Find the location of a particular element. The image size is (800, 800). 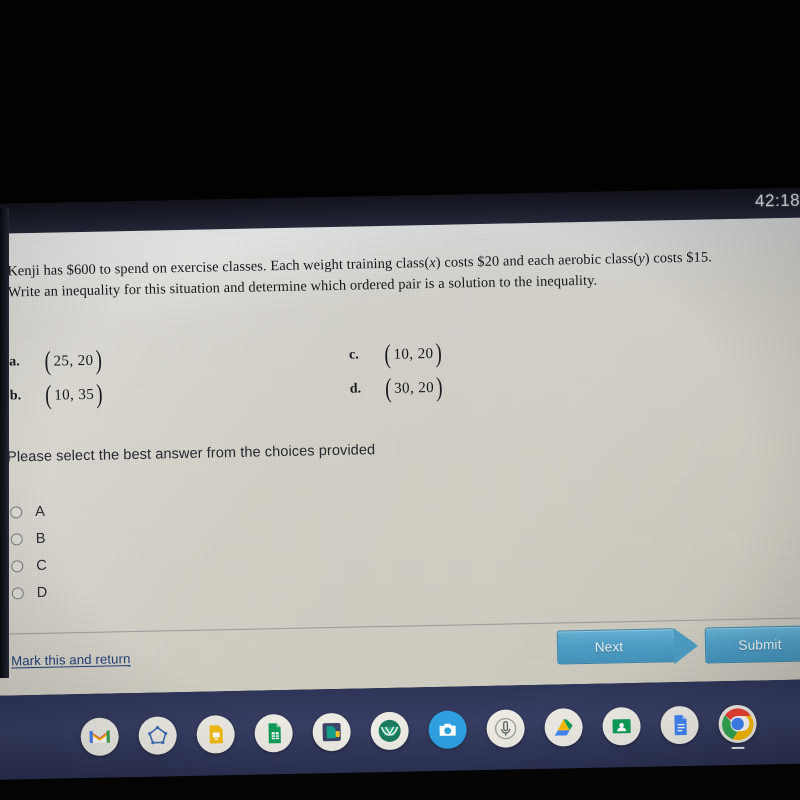

choice-d-letter: d. is located at coordinates (355, 389).